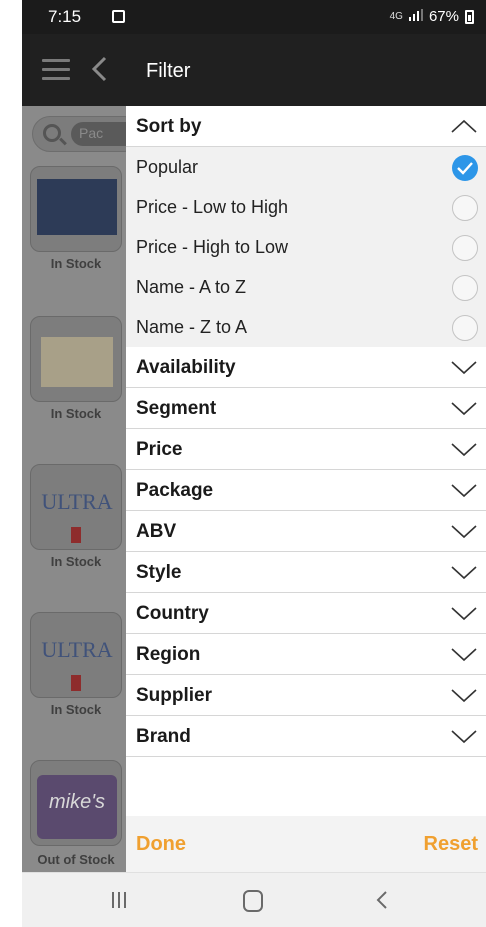 This screenshot has width=486, height=927. I want to click on option-label: Price - Low to High, so click(212, 207).